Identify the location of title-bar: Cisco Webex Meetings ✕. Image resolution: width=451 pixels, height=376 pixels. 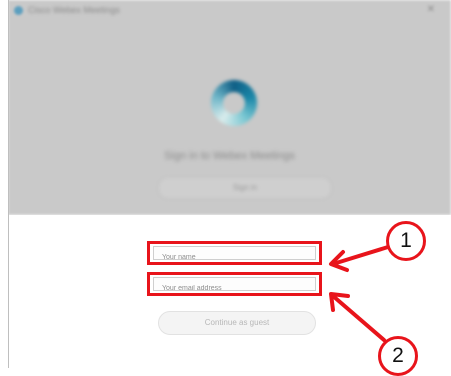
(229, 11).